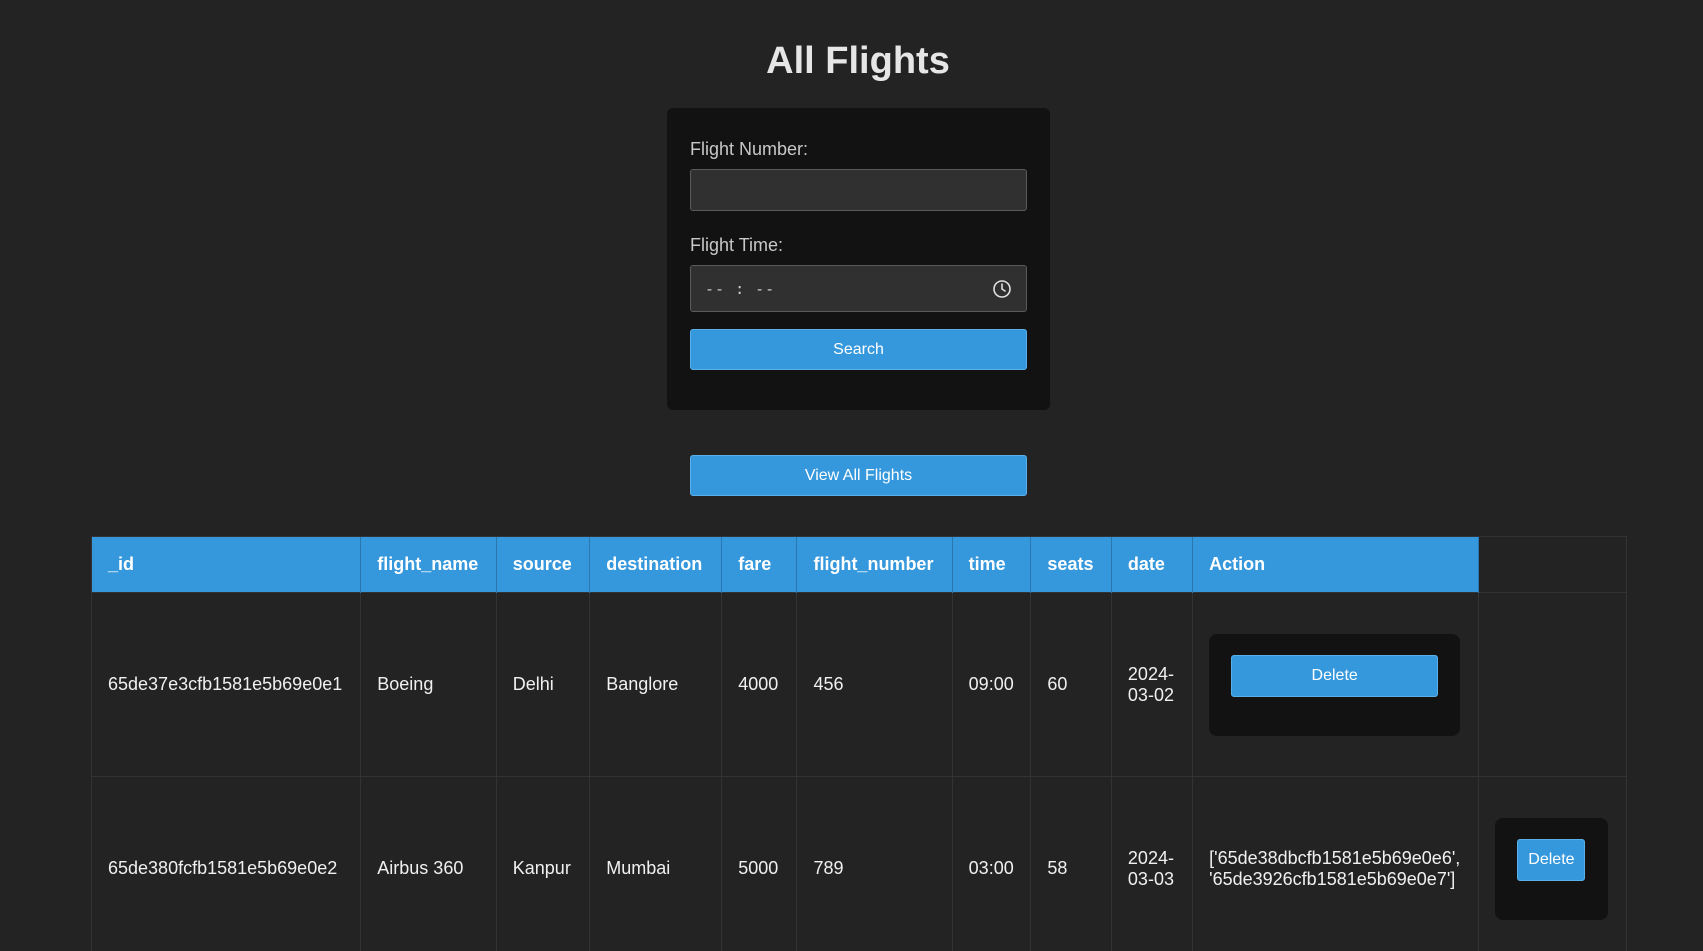 Image resolution: width=1703 pixels, height=951 pixels. I want to click on header-source: source, so click(543, 565).